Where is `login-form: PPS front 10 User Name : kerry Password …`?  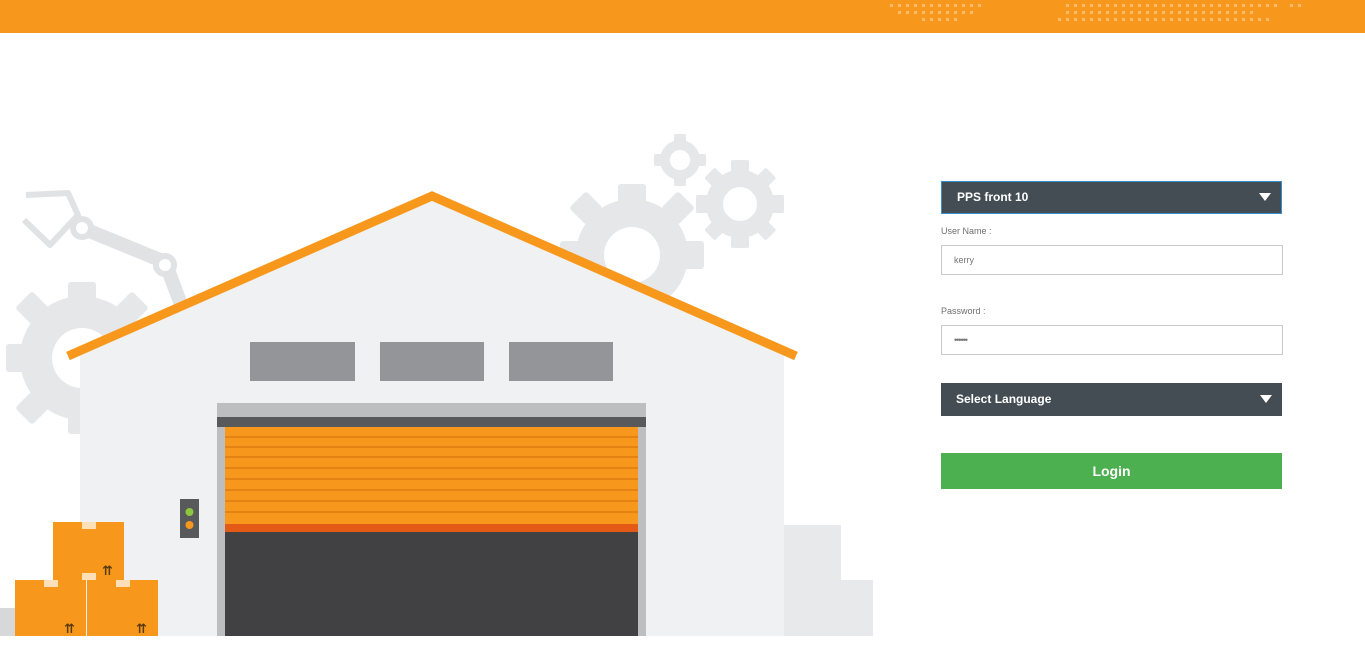
login-form: PPS front 10 User Name : kerry Password … is located at coordinates (1112, 335).